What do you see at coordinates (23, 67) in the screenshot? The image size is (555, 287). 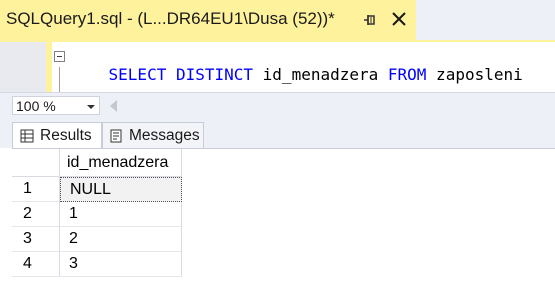 I see `editor-gutter` at bounding box center [23, 67].